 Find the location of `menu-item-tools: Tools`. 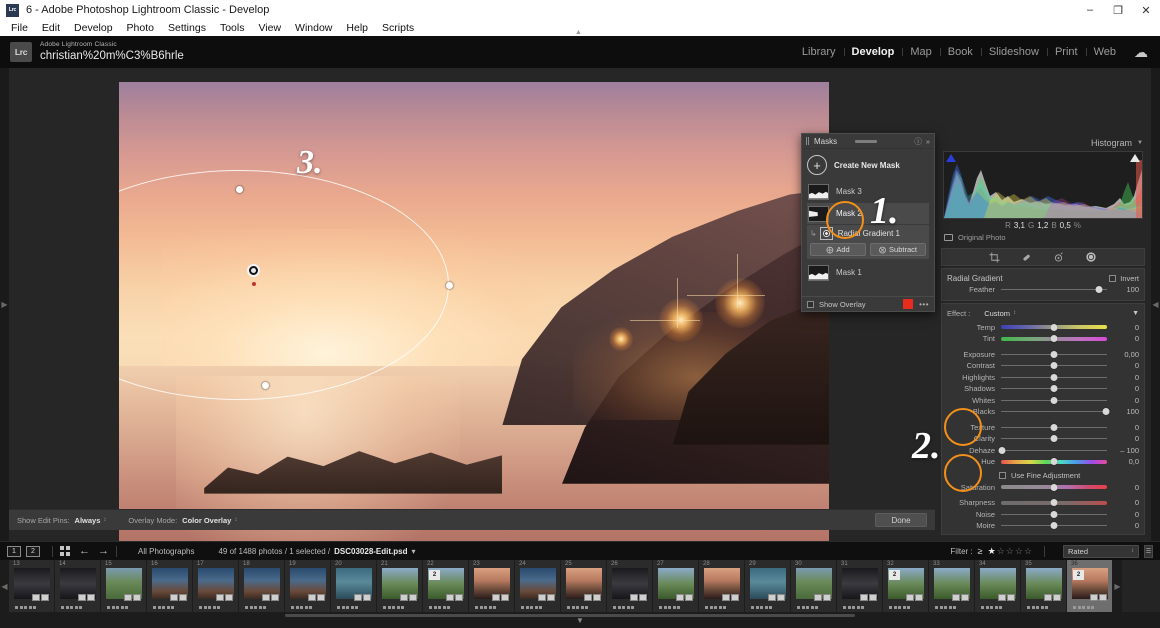

menu-item-tools: Tools is located at coordinates (232, 28).